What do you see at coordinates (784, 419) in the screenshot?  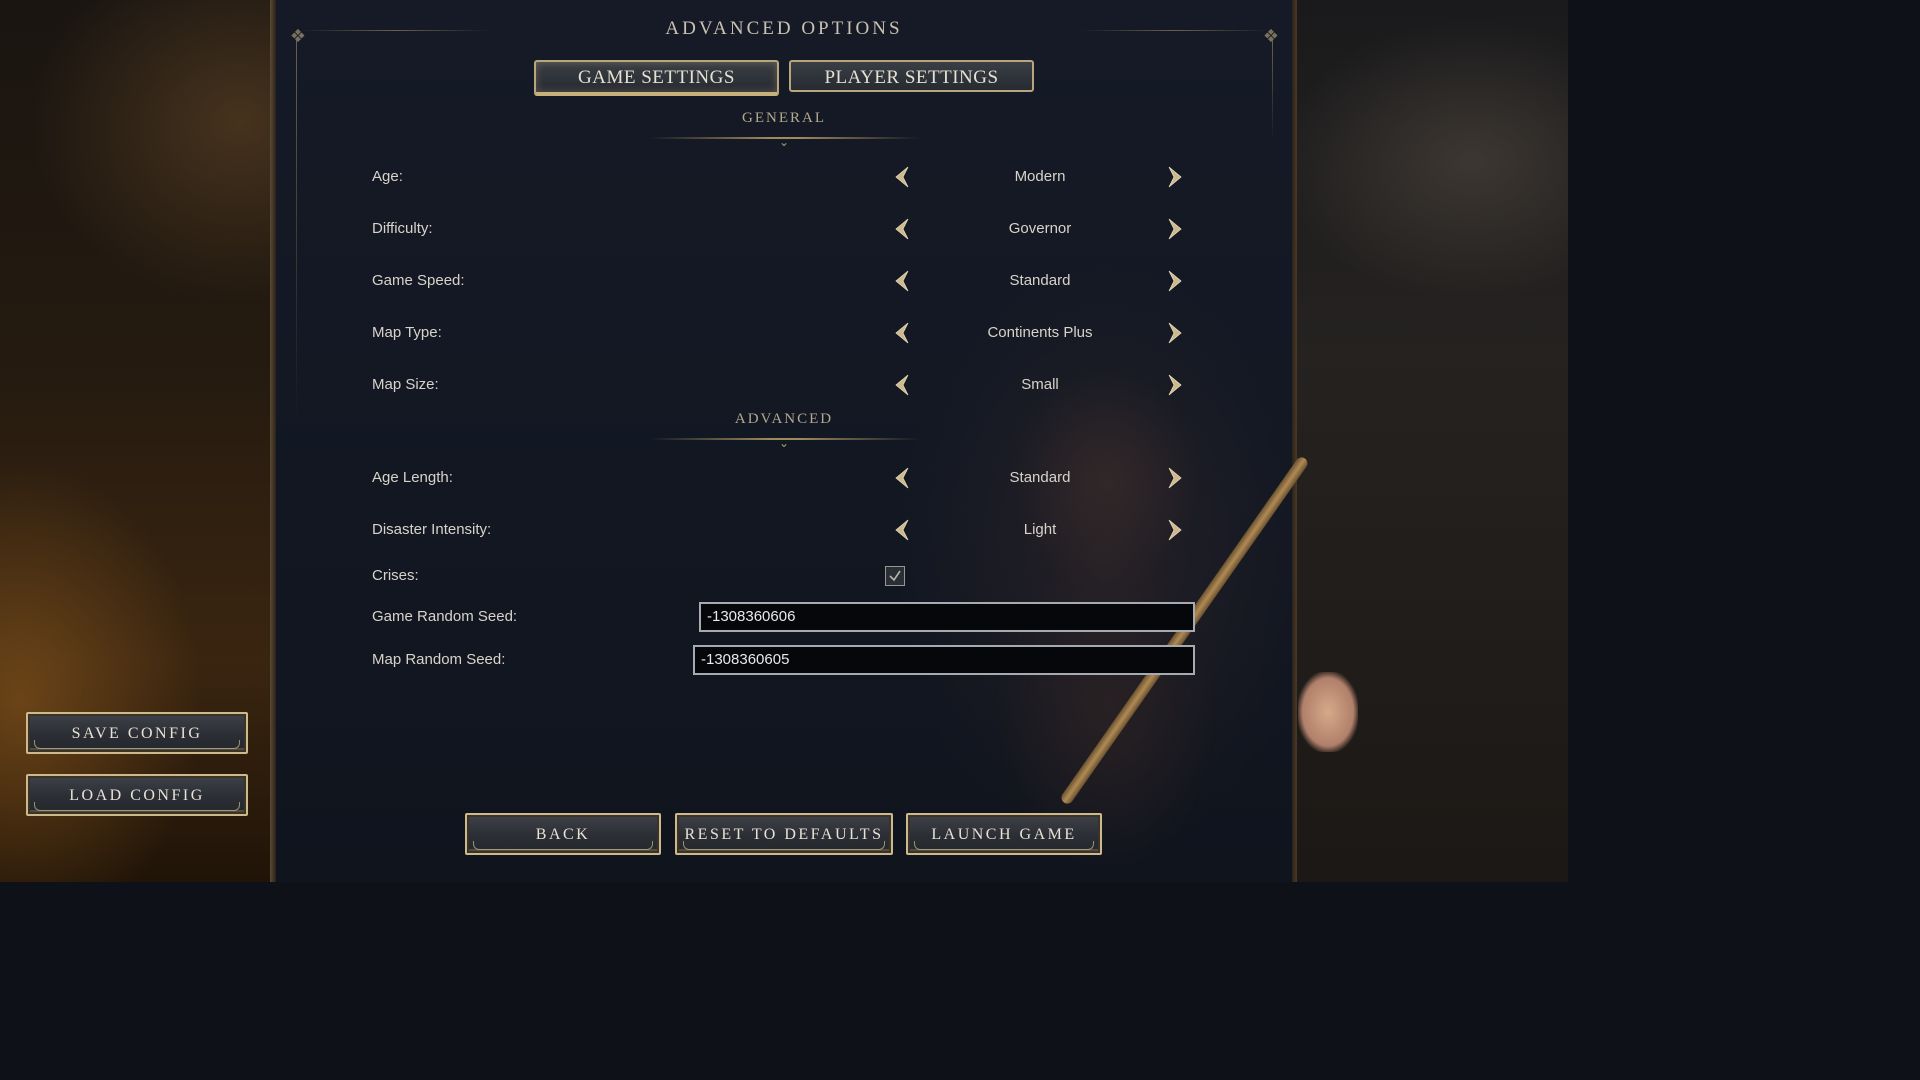 I see `section-header-advanced: ADVANCED` at bounding box center [784, 419].